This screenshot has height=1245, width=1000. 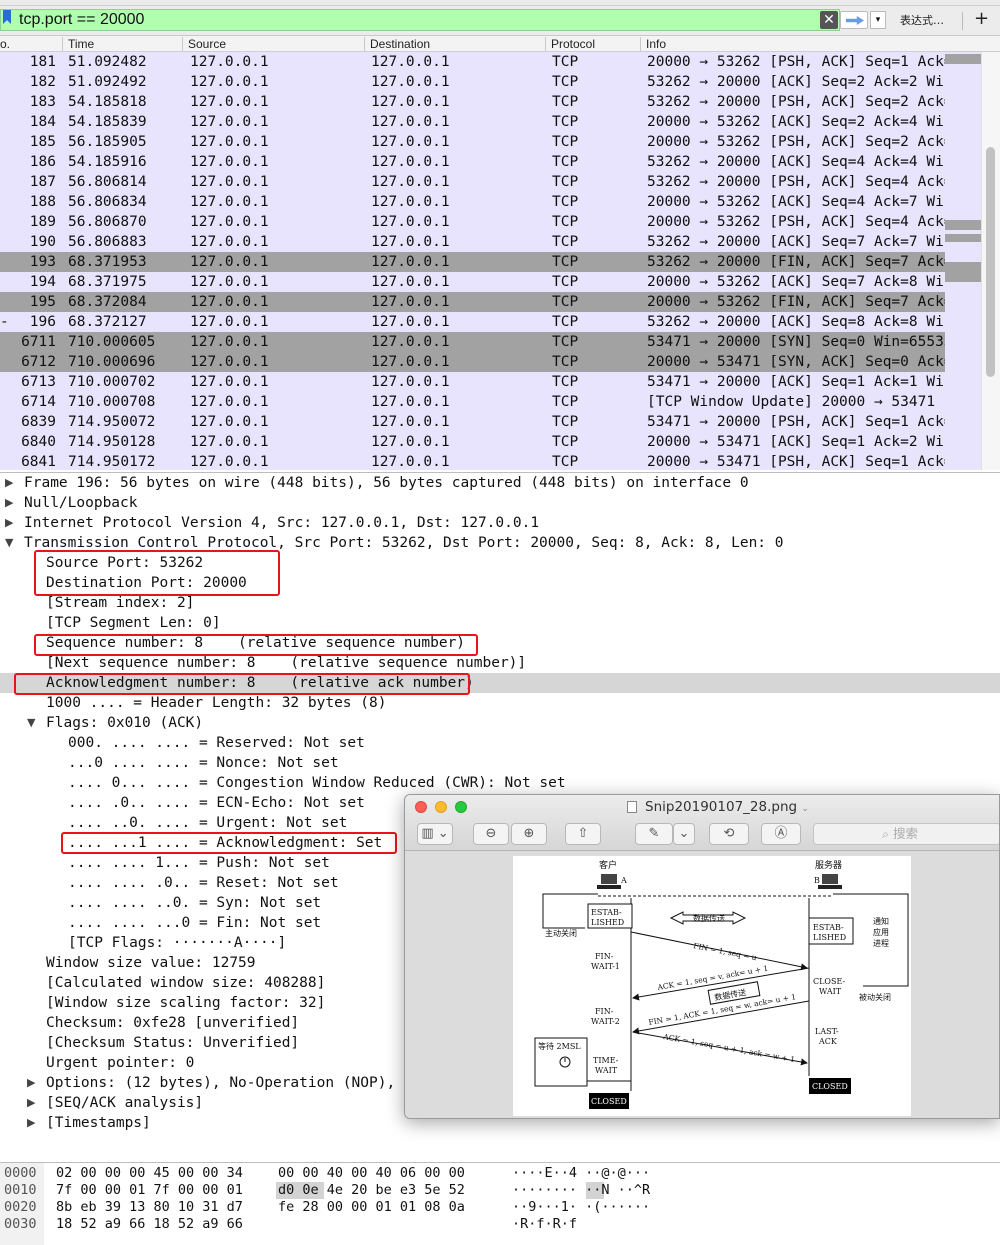 I want to click on column-header-source: Source, so click(x=207, y=44).